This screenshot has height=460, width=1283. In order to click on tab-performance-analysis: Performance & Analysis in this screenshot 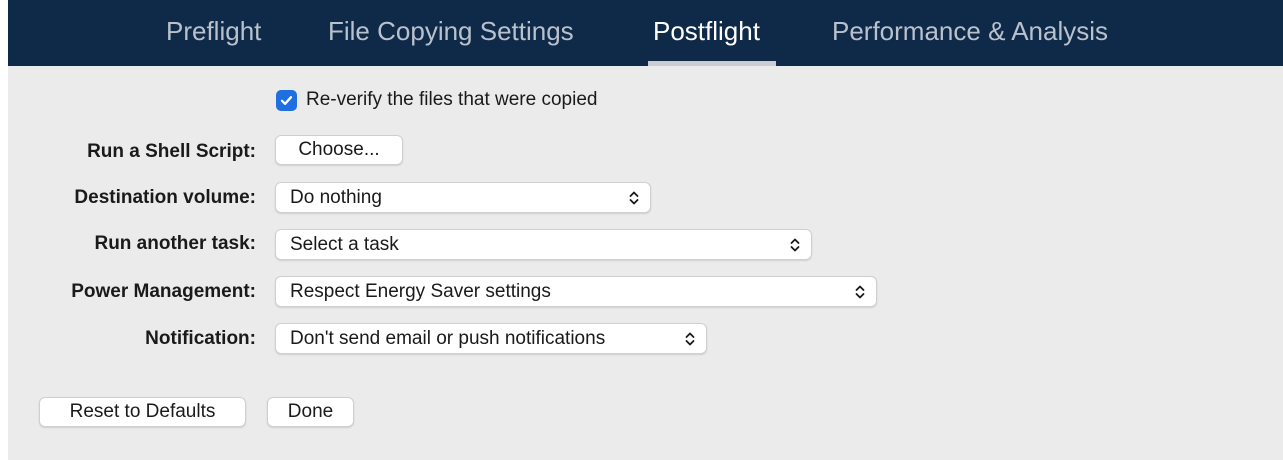, I will do `click(970, 31)`.